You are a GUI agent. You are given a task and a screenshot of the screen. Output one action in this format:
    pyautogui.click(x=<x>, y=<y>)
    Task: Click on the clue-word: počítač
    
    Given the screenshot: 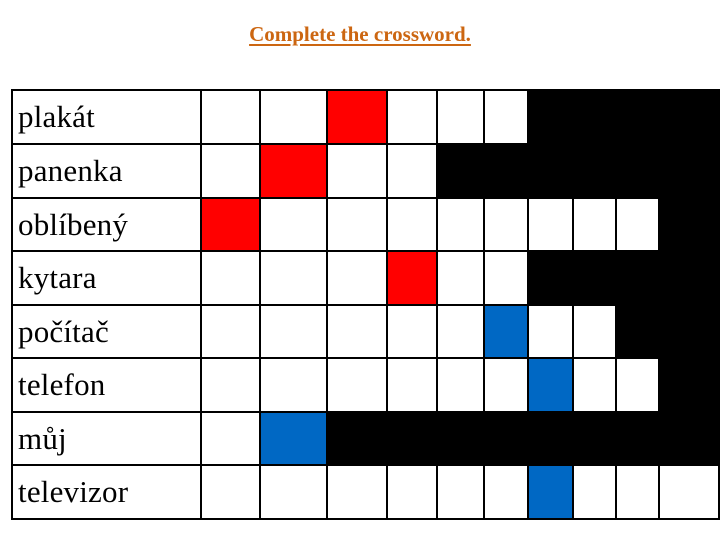 What is the action you would take?
    pyautogui.click(x=106, y=331)
    